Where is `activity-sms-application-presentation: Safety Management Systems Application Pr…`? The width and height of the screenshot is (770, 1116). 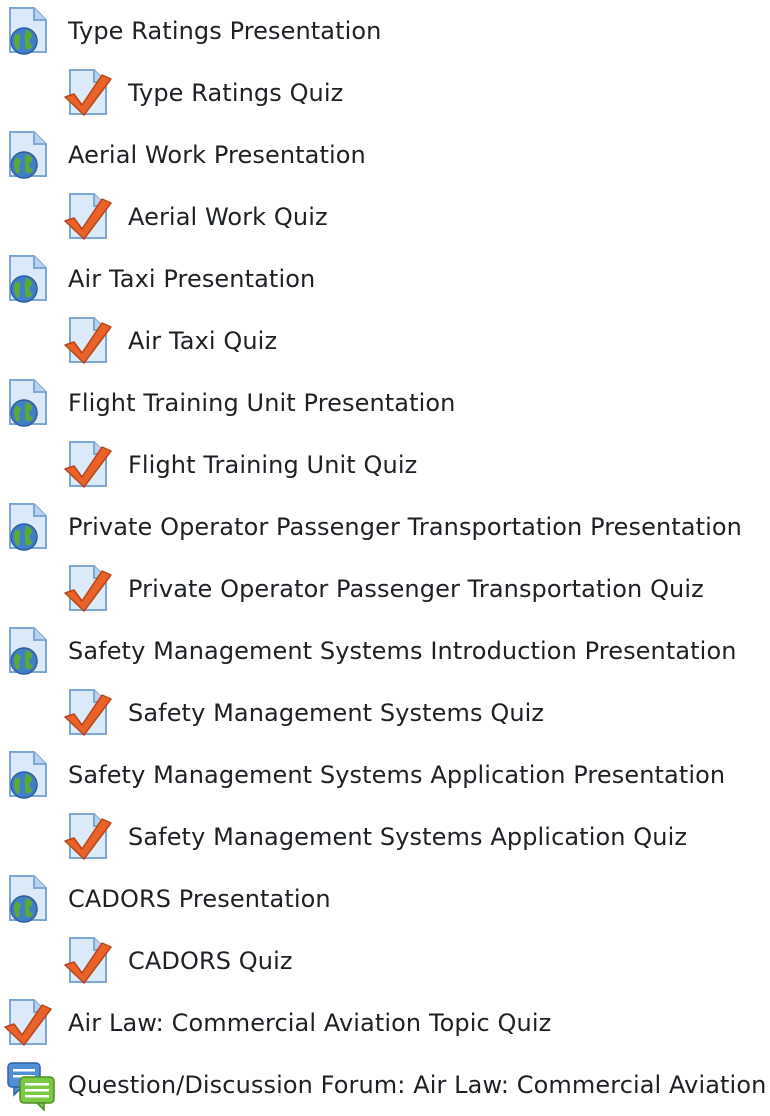
activity-sms-application-presentation: Safety Management Systems Application Pr… is located at coordinates (385, 775).